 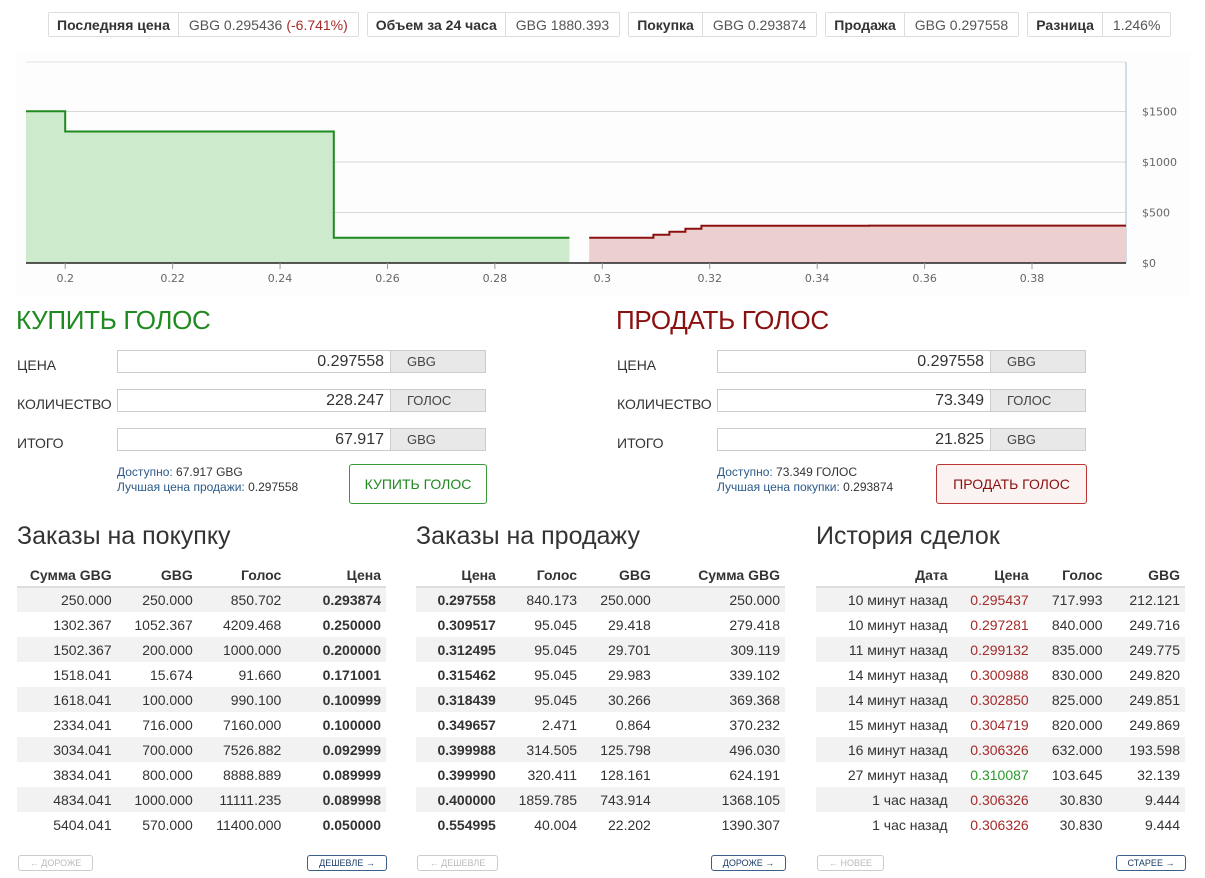 I want to click on buy-order-row: 3834.041 800.000 8888.889 0.089999, so click(x=201, y=774).